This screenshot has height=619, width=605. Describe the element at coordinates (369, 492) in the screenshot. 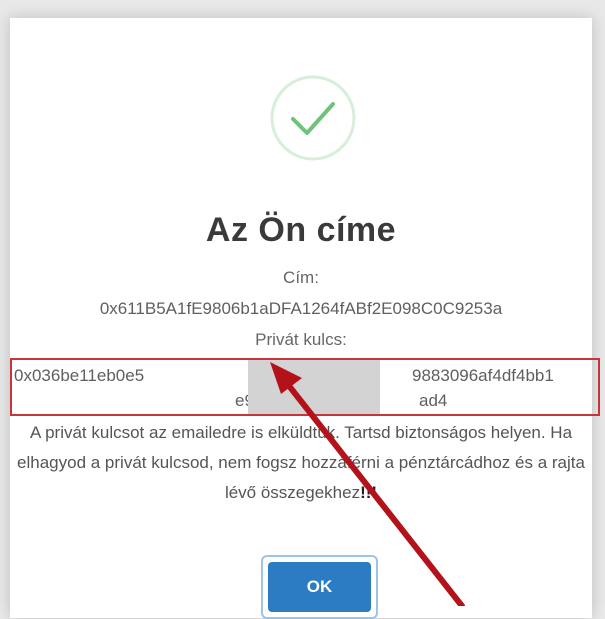

I see `notice-emphasis: !!!` at that location.